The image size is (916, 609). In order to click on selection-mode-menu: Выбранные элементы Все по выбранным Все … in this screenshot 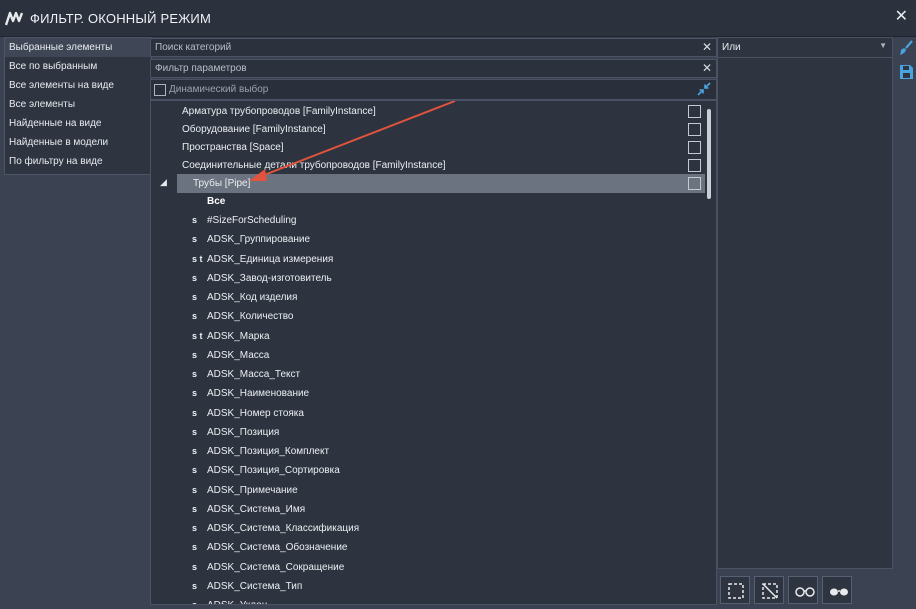, I will do `click(78, 106)`.